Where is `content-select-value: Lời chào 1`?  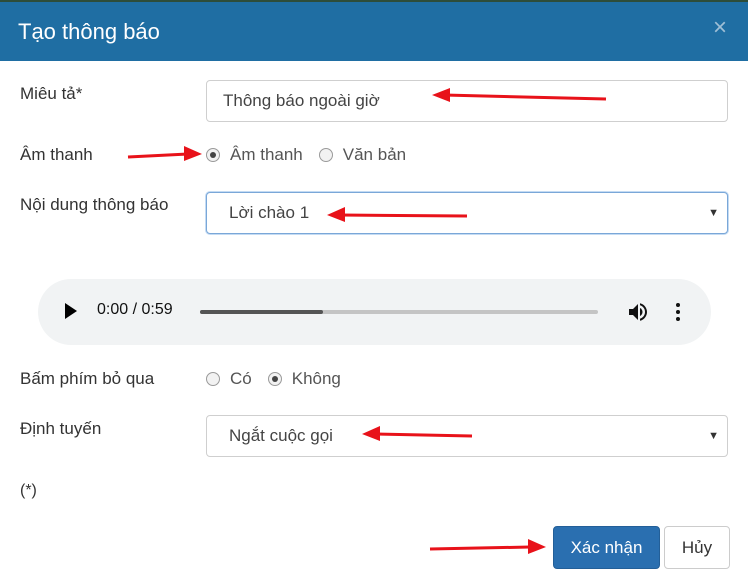 content-select-value: Lời chào 1 is located at coordinates (269, 212).